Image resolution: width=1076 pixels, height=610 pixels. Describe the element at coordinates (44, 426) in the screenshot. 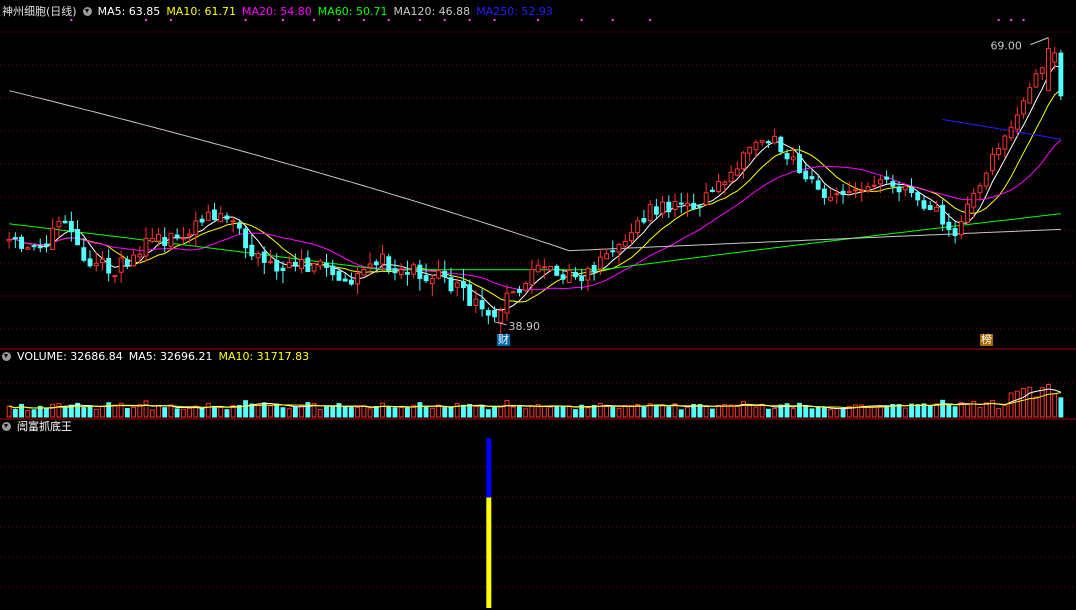

I see `indicator-title: 訚富抓底王` at that location.